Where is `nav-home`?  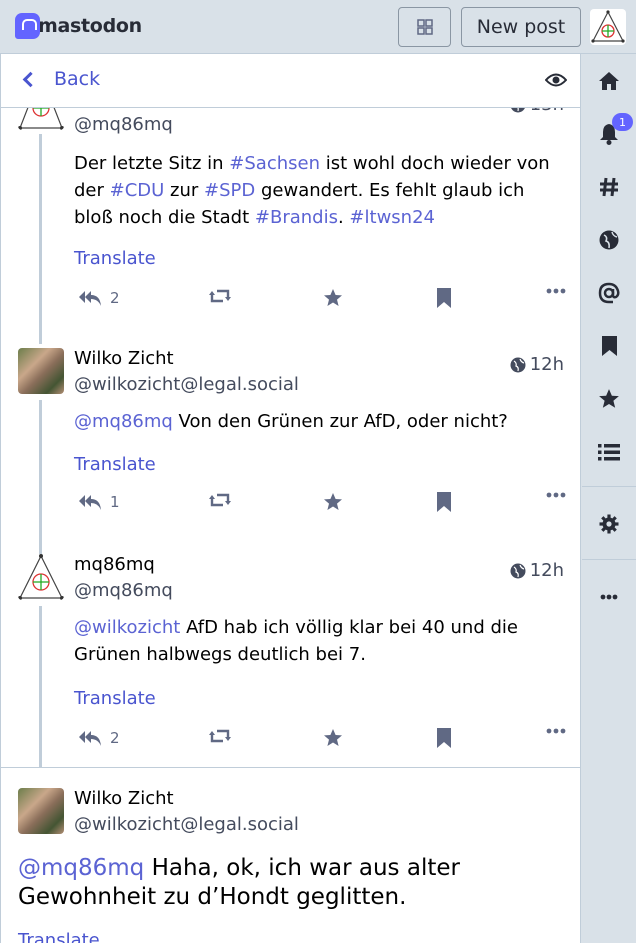
nav-home is located at coordinates (609, 80).